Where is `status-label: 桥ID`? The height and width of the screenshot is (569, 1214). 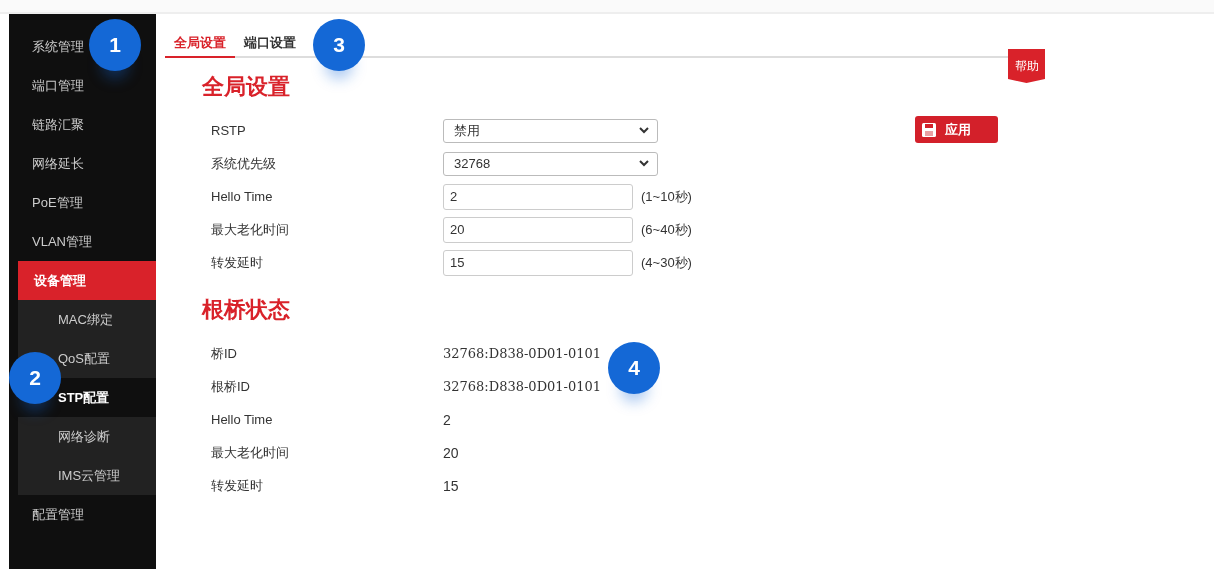
status-label: 桥ID is located at coordinates (224, 353).